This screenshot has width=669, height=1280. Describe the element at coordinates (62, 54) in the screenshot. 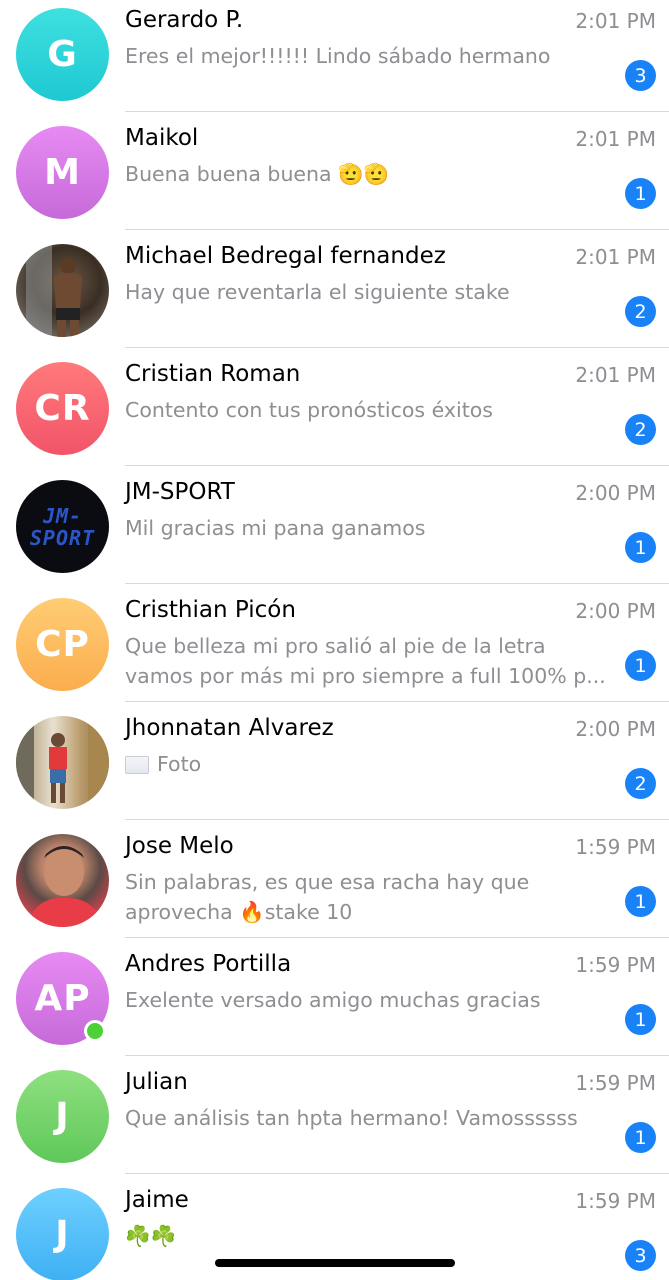

I see `avatar: G` at that location.